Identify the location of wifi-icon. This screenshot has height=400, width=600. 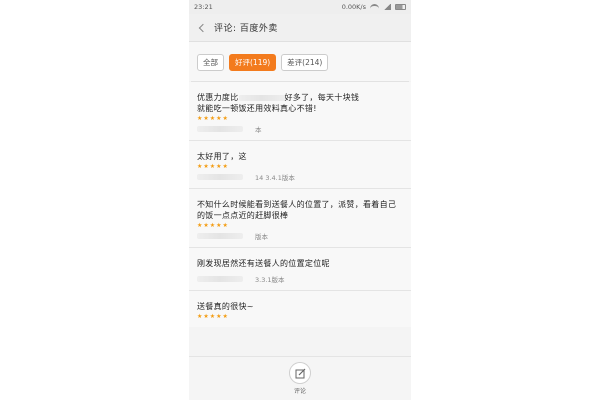
(374, 7).